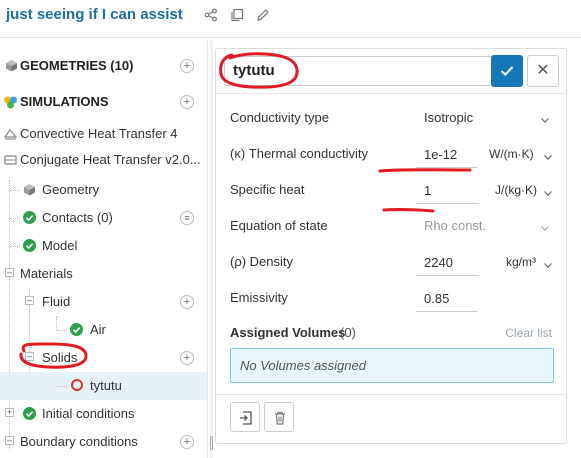 The image size is (581, 458). What do you see at coordinates (288, 332) in the screenshot?
I see `assigned-volumes-label: Assigned Volumes` at bounding box center [288, 332].